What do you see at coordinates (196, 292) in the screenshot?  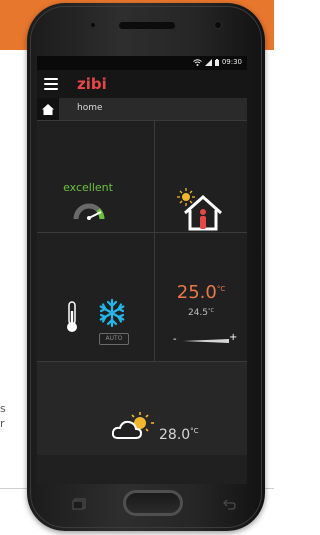 I see `current-temperature-value: 25.0` at bounding box center [196, 292].